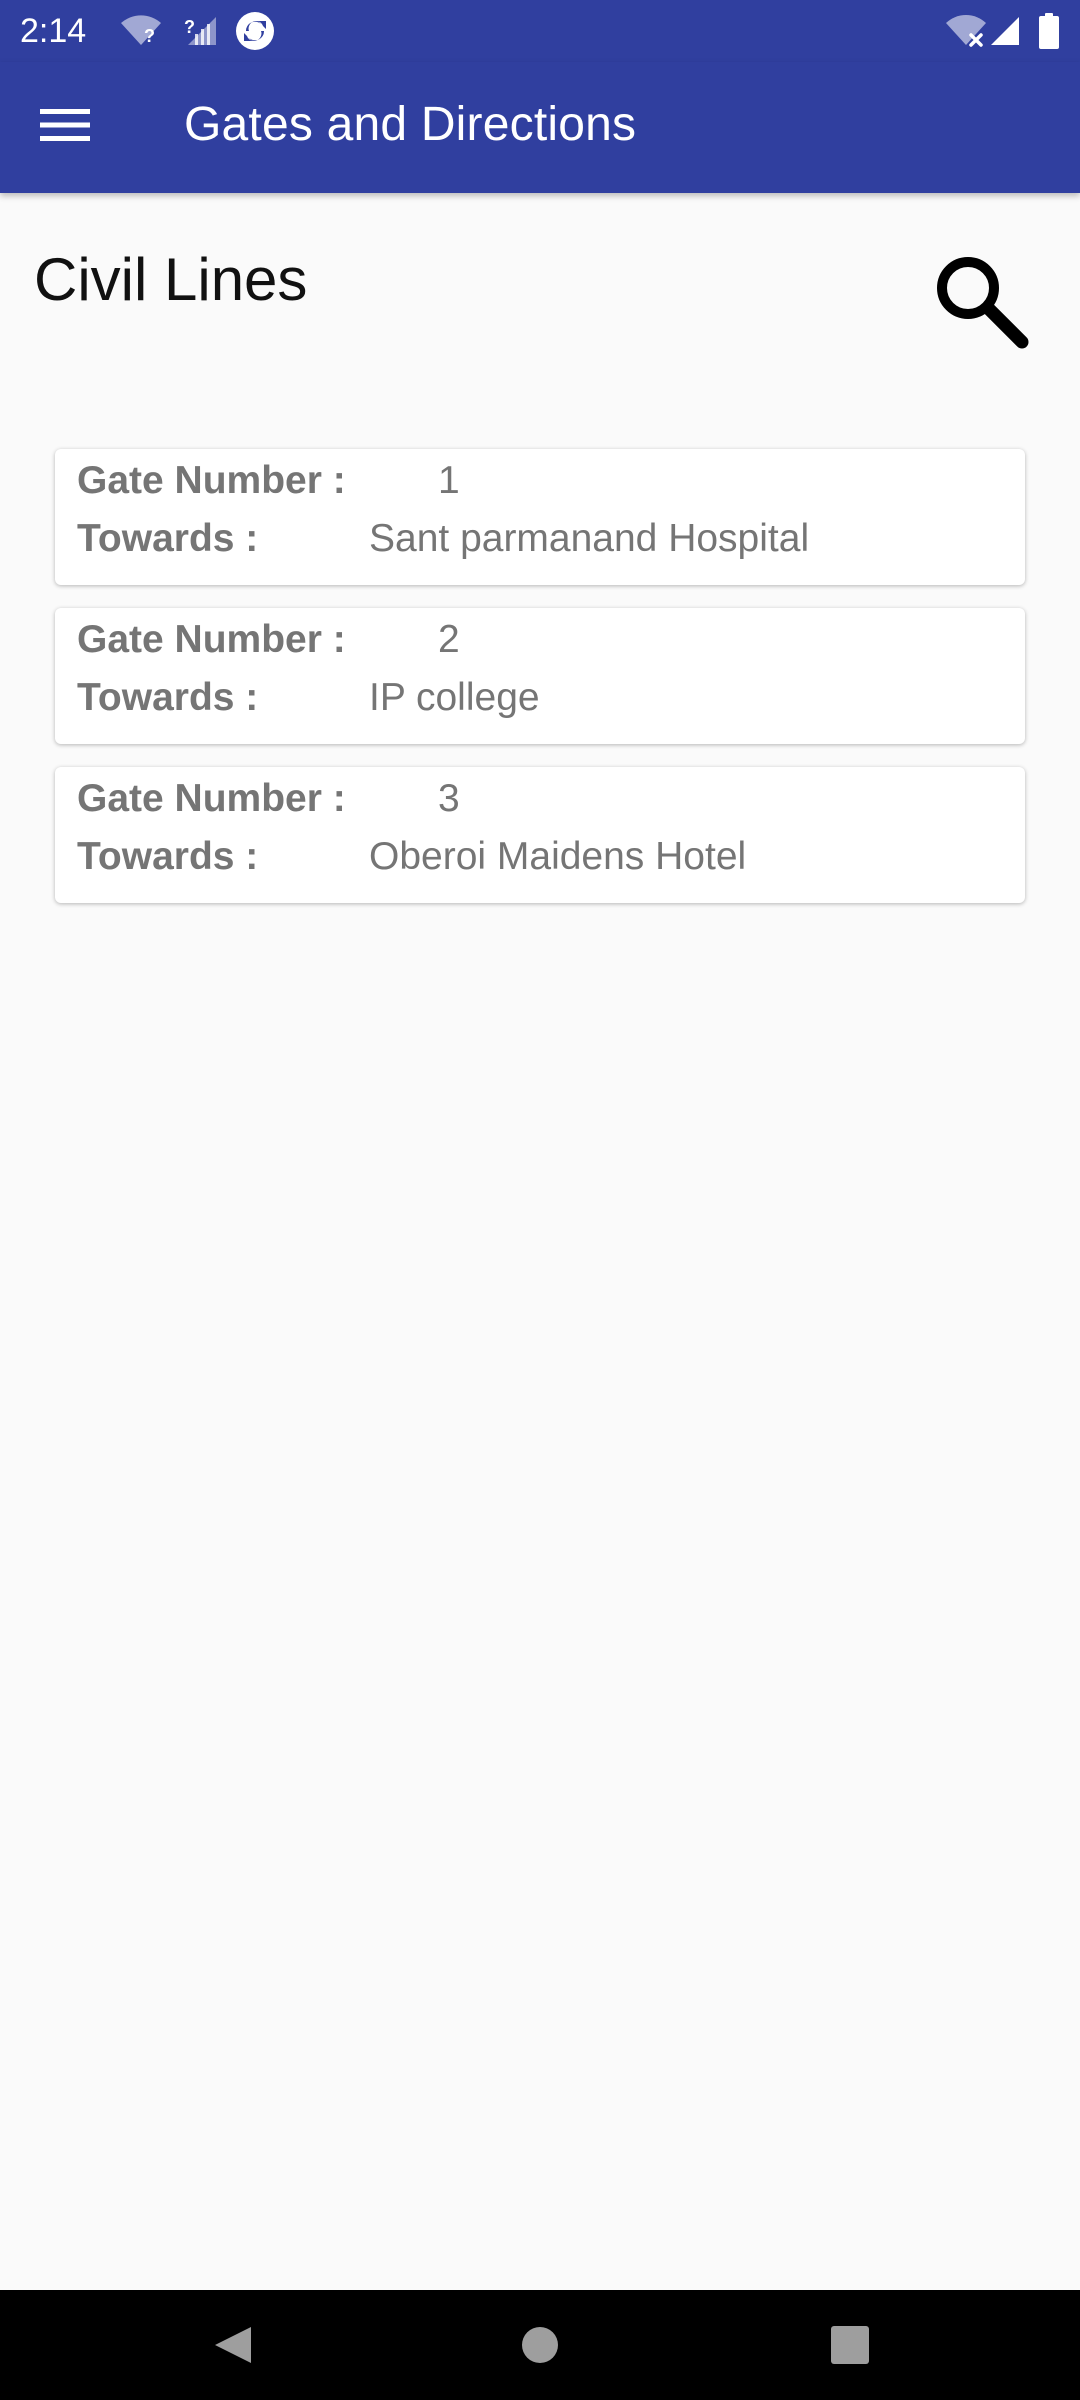 The image size is (1080, 2400). What do you see at coordinates (449, 798) in the screenshot?
I see `gate-number-value: 3` at bounding box center [449, 798].